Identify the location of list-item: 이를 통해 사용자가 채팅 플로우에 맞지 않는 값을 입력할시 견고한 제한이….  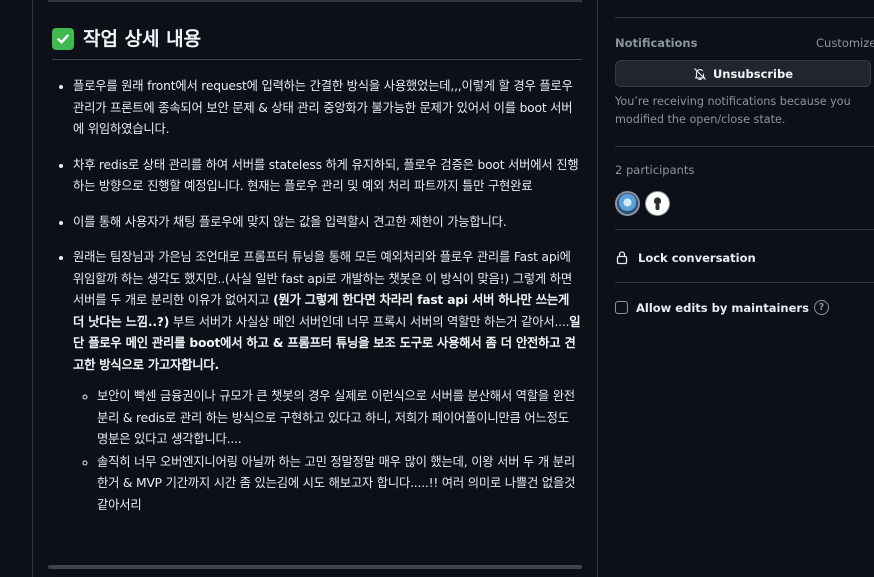
(327, 223).